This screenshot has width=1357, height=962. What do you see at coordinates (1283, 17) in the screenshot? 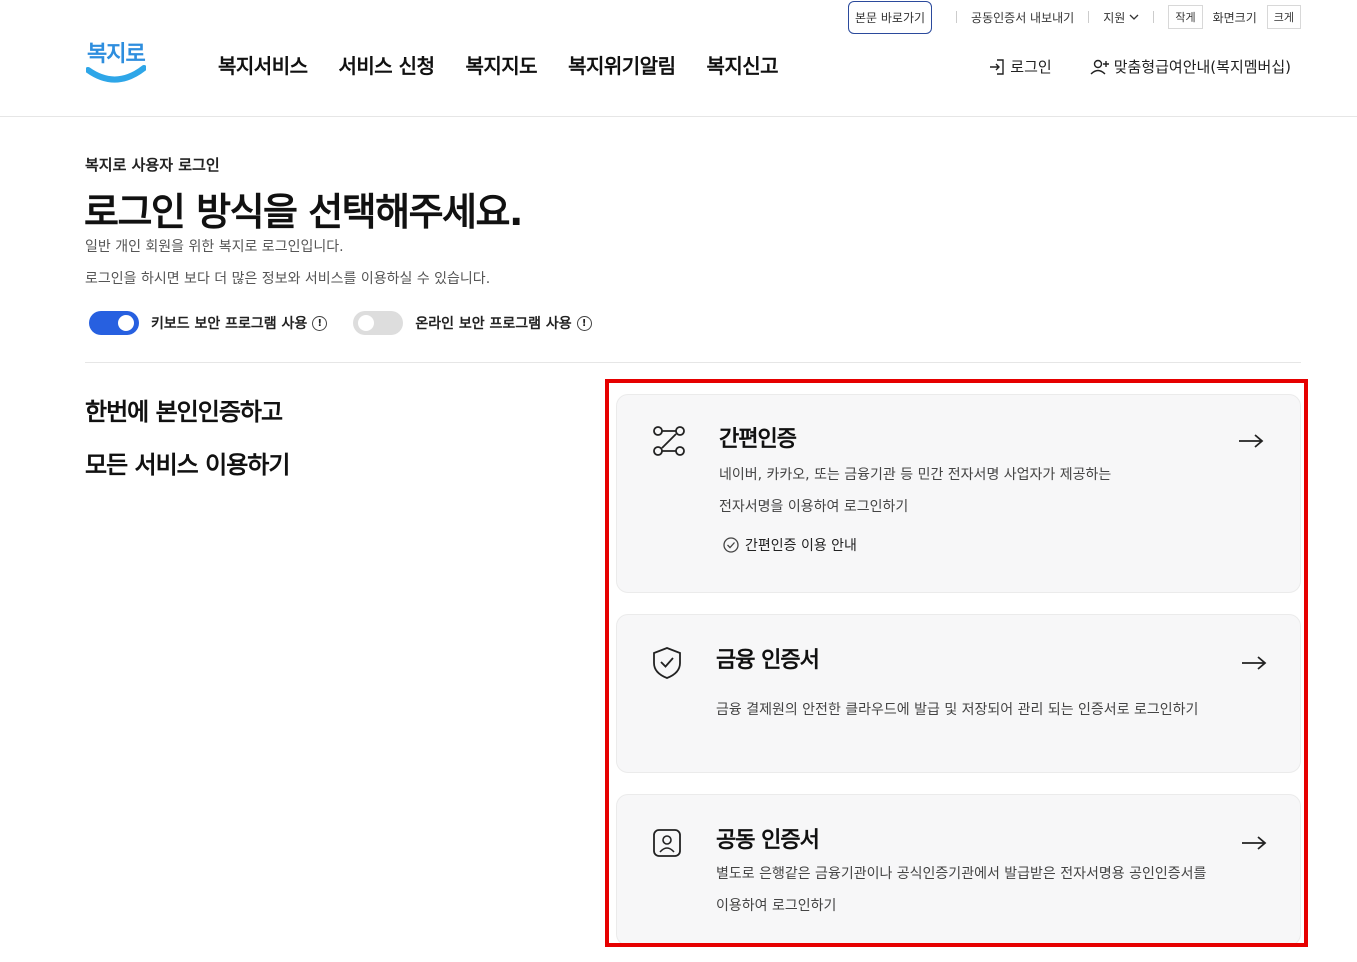
I see `font-large-button: 크게` at bounding box center [1283, 17].